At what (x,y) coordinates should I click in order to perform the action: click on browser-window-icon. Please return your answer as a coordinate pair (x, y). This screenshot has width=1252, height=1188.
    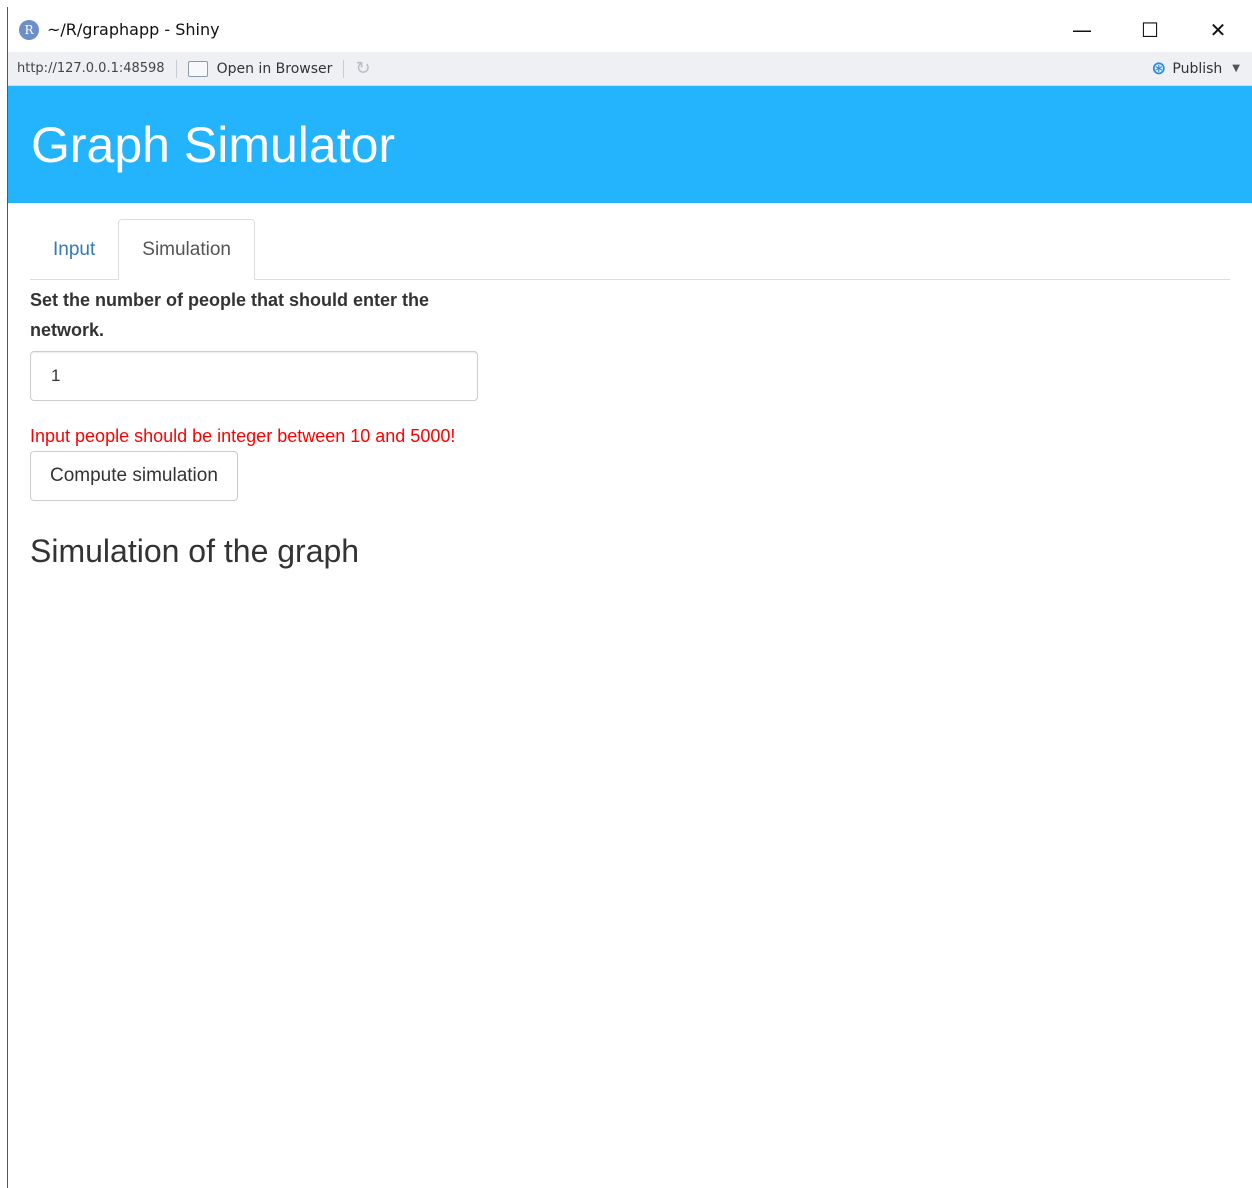
    Looking at the image, I should click on (197, 68).